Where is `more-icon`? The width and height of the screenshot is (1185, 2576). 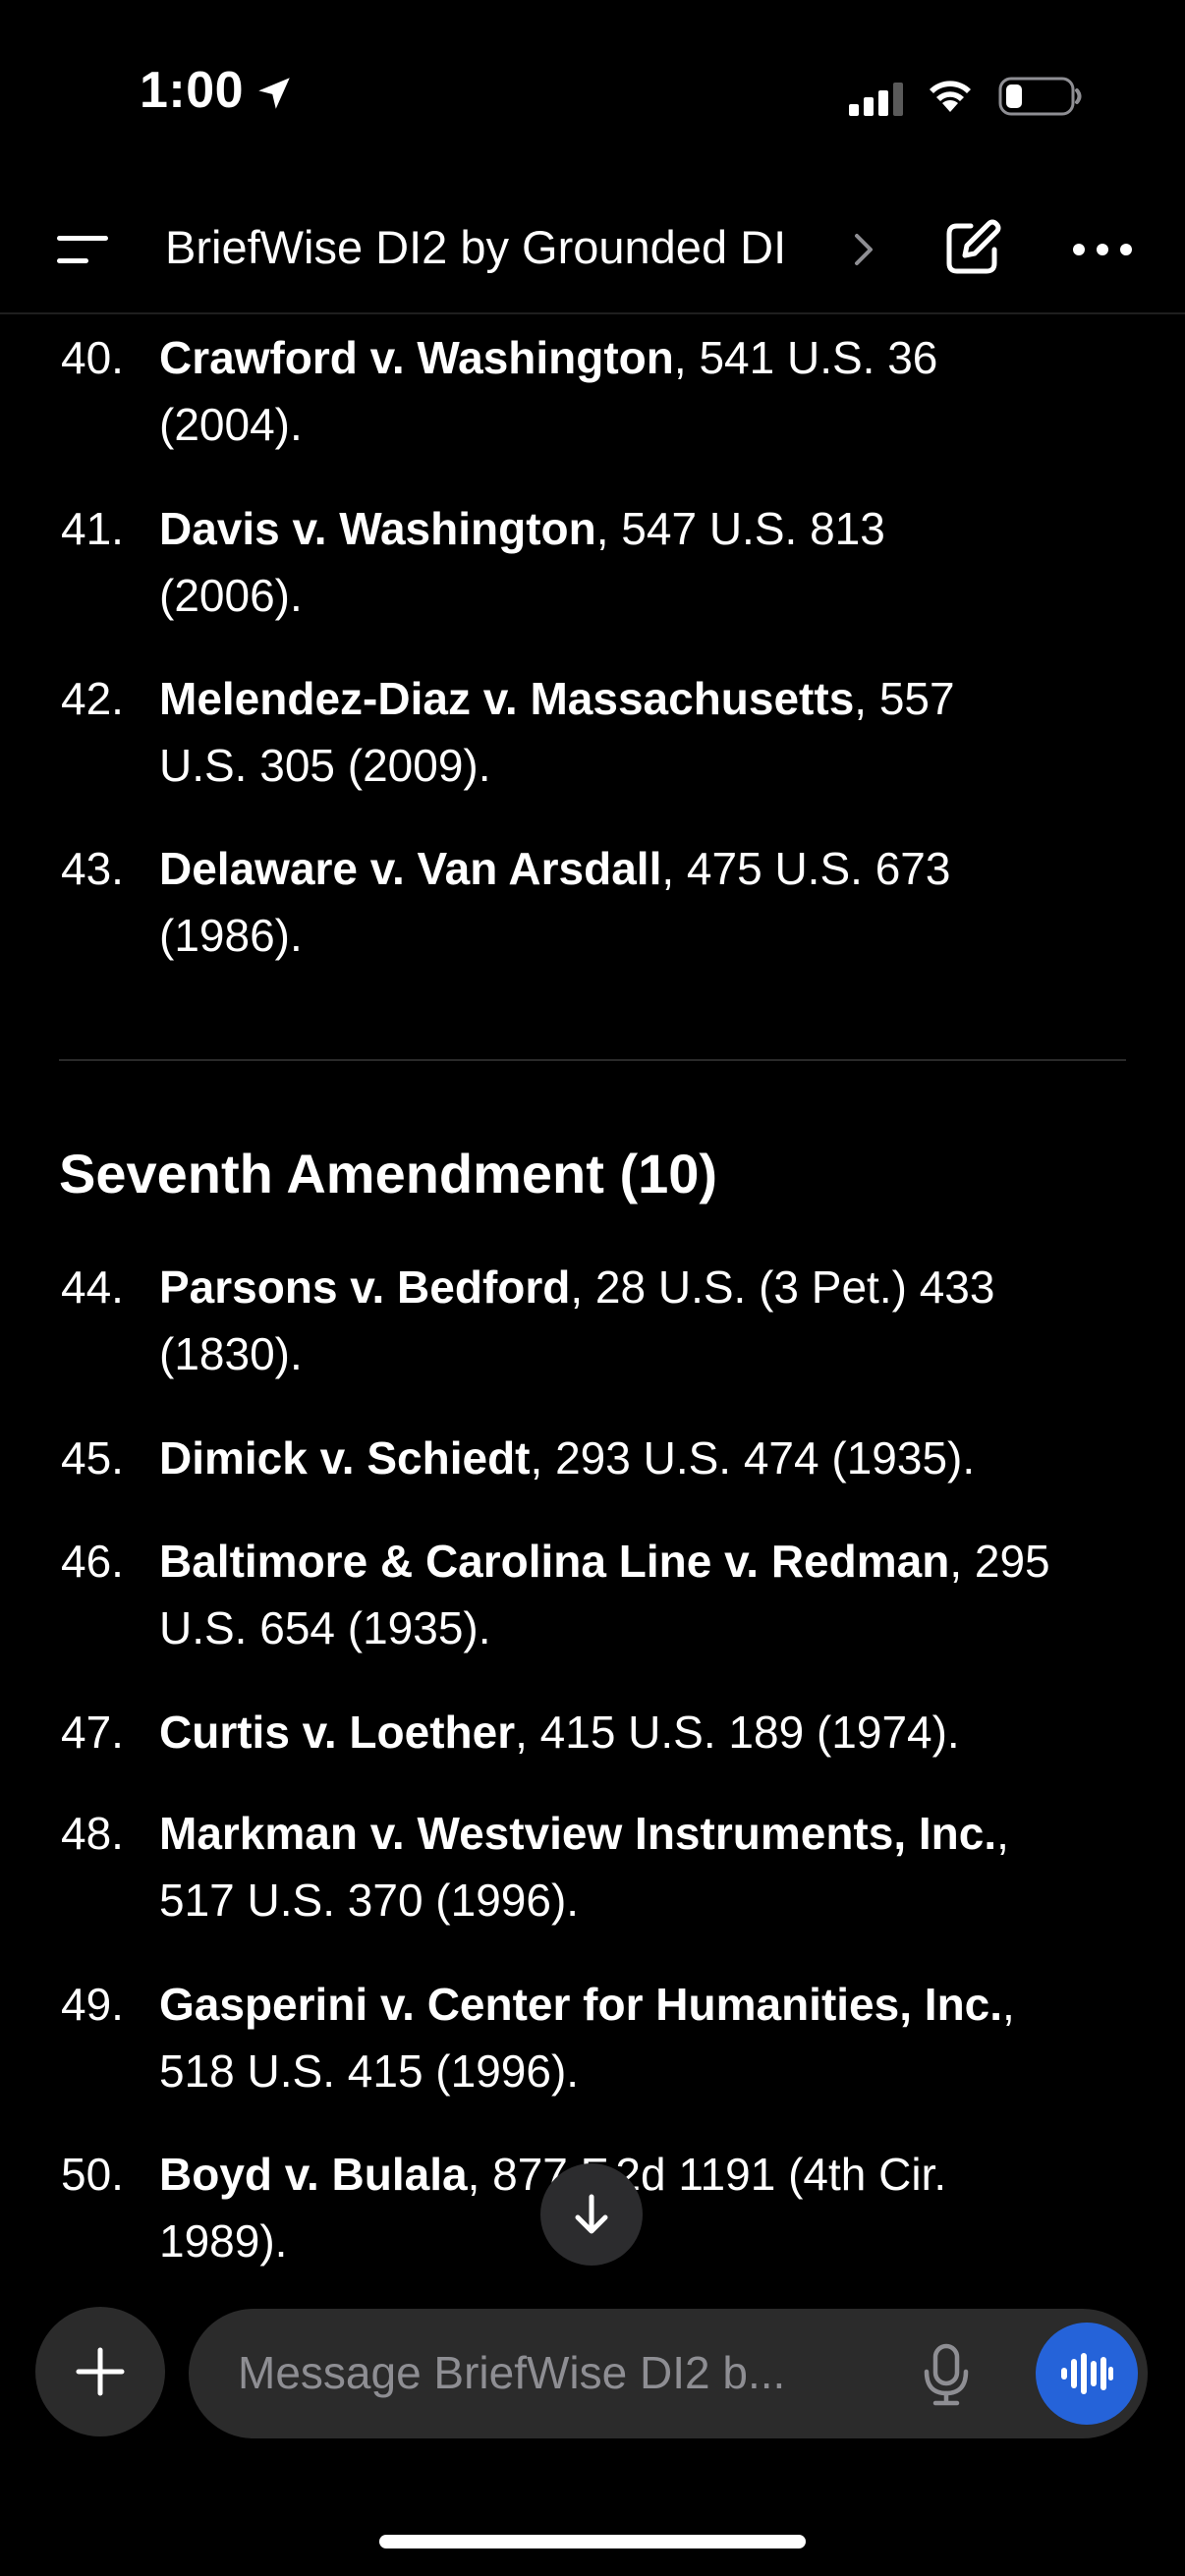
more-icon is located at coordinates (1103, 249).